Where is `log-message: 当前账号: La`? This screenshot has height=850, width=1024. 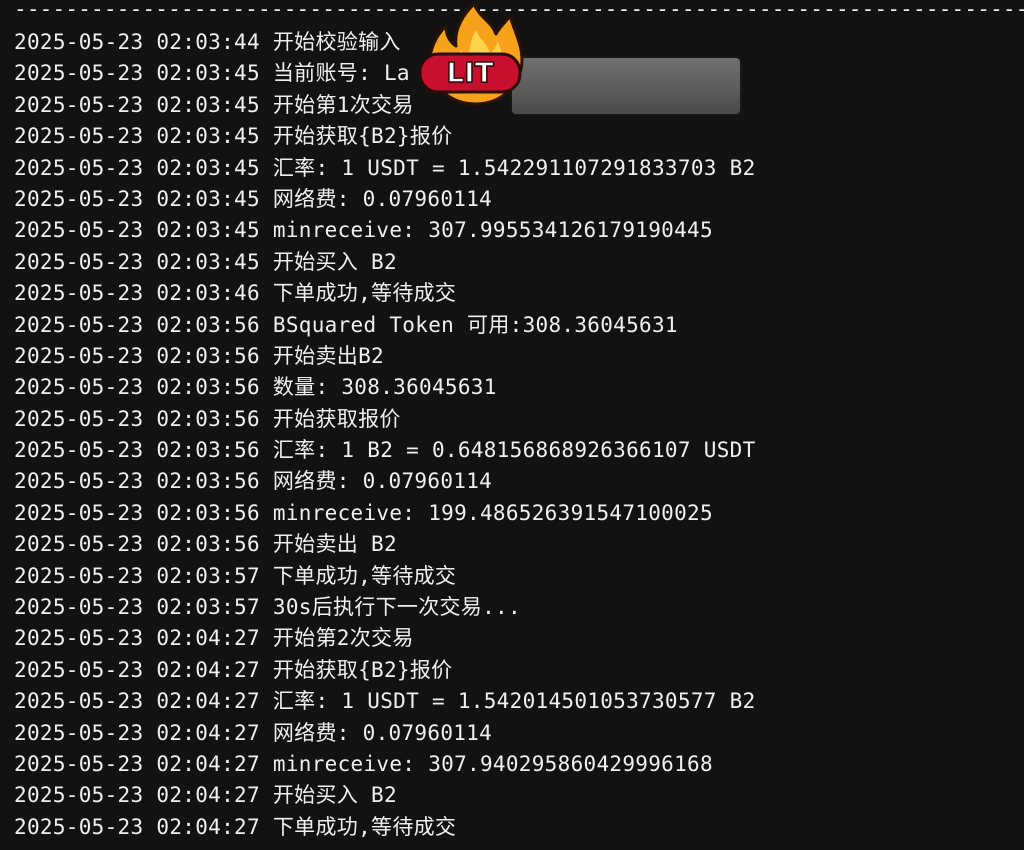 log-message: 当前账号: La is located at coordinates (341, 73).